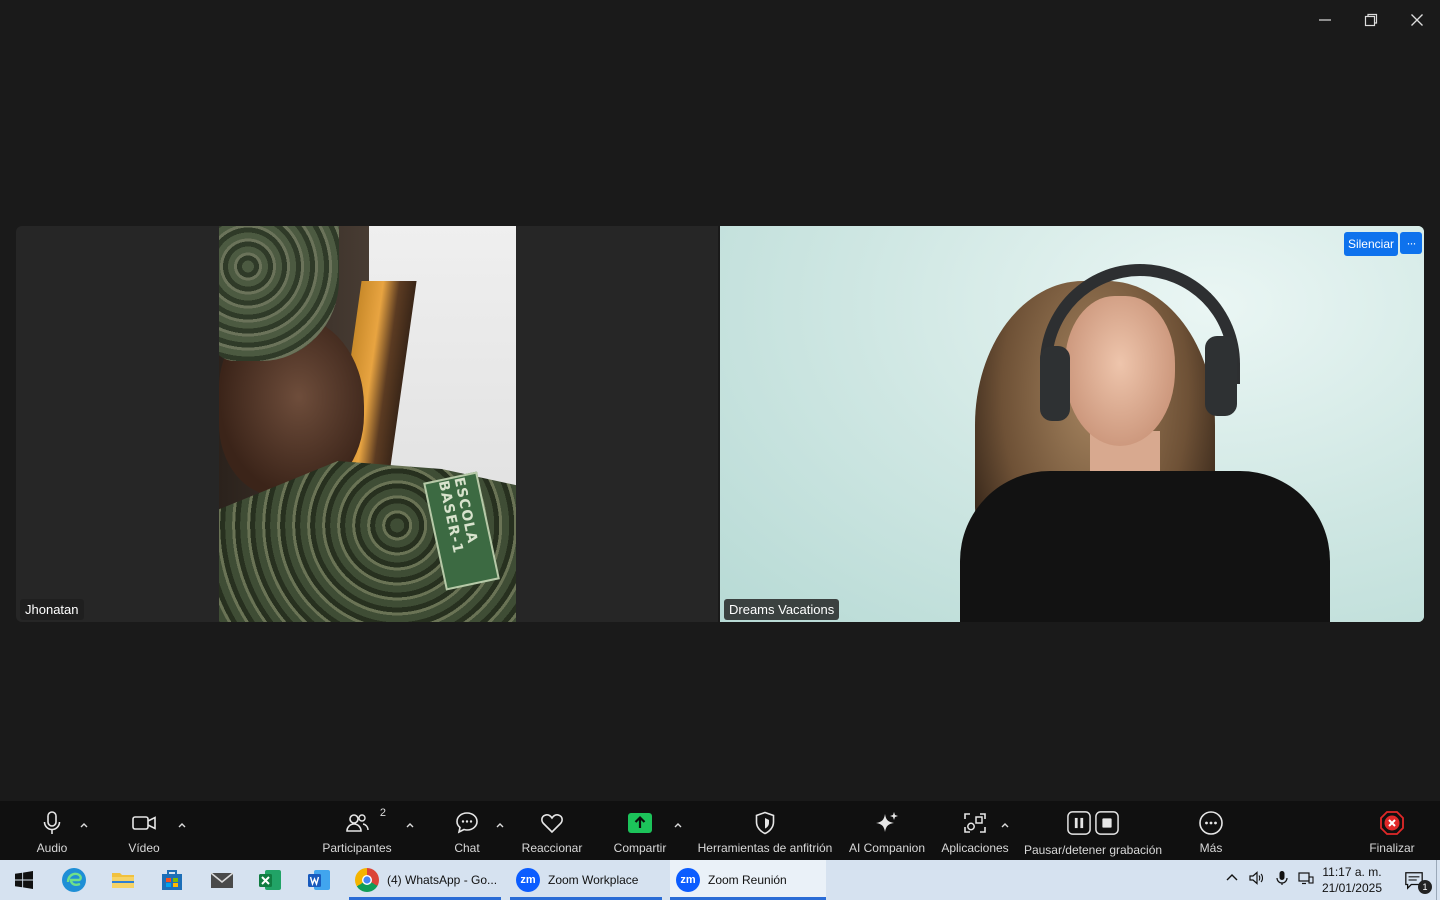  Describe the element at coordinates (1211, 848) in the screenshot. I see `more-label: Más` at that location.